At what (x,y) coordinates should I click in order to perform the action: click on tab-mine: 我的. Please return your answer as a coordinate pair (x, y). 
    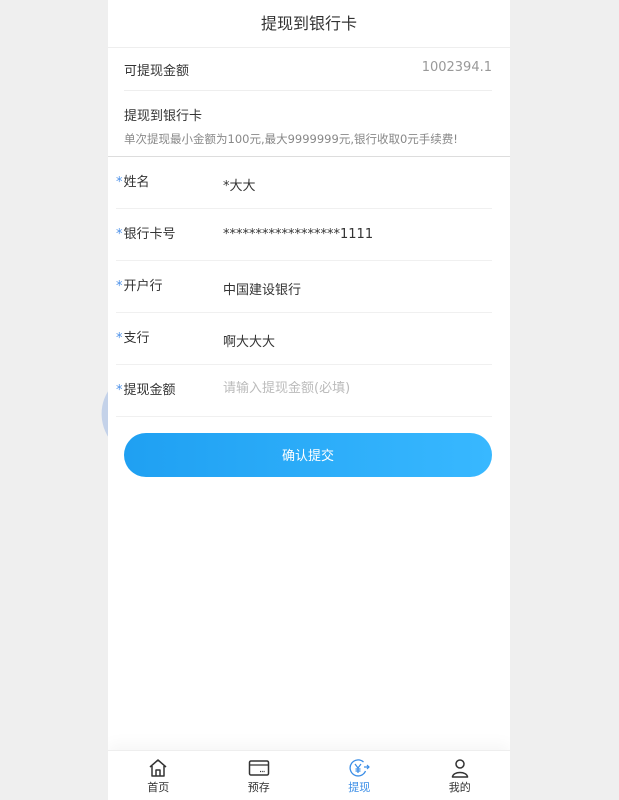
    Looking at the image, I should click on (460, 775).